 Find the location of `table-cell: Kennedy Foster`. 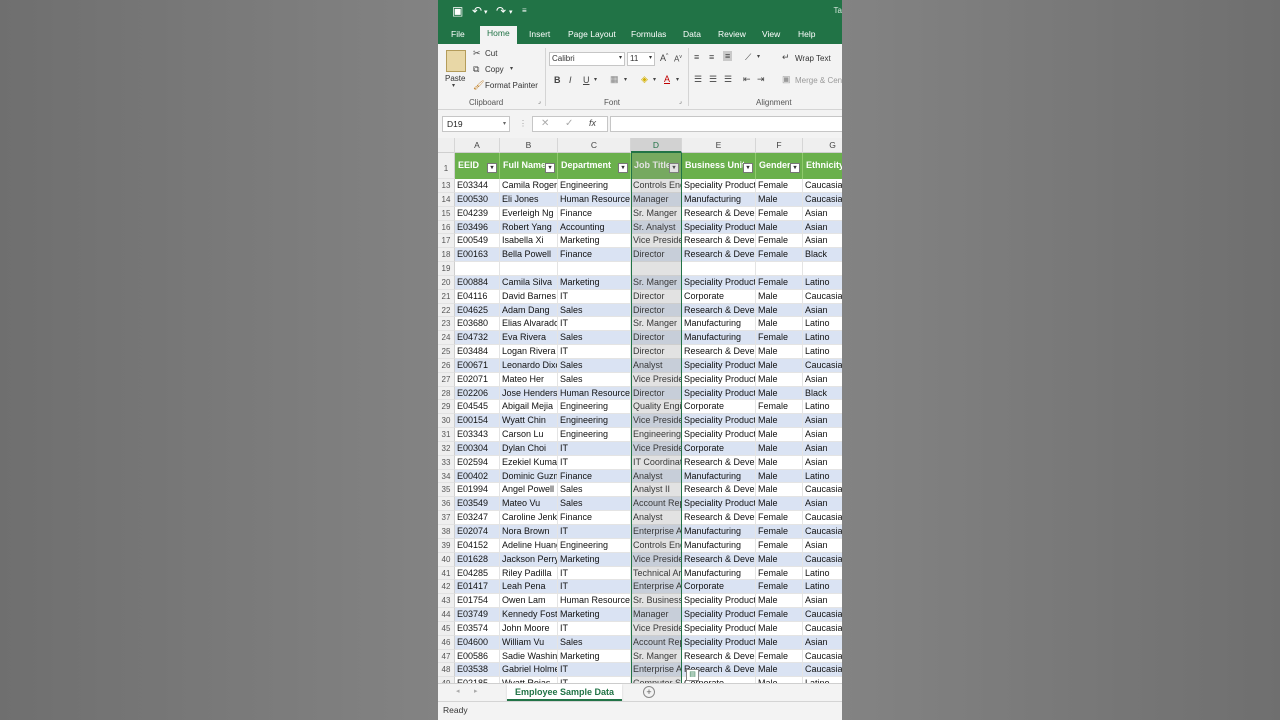

table-cell: Kennedy Foster is located at coordinates (529, 615).